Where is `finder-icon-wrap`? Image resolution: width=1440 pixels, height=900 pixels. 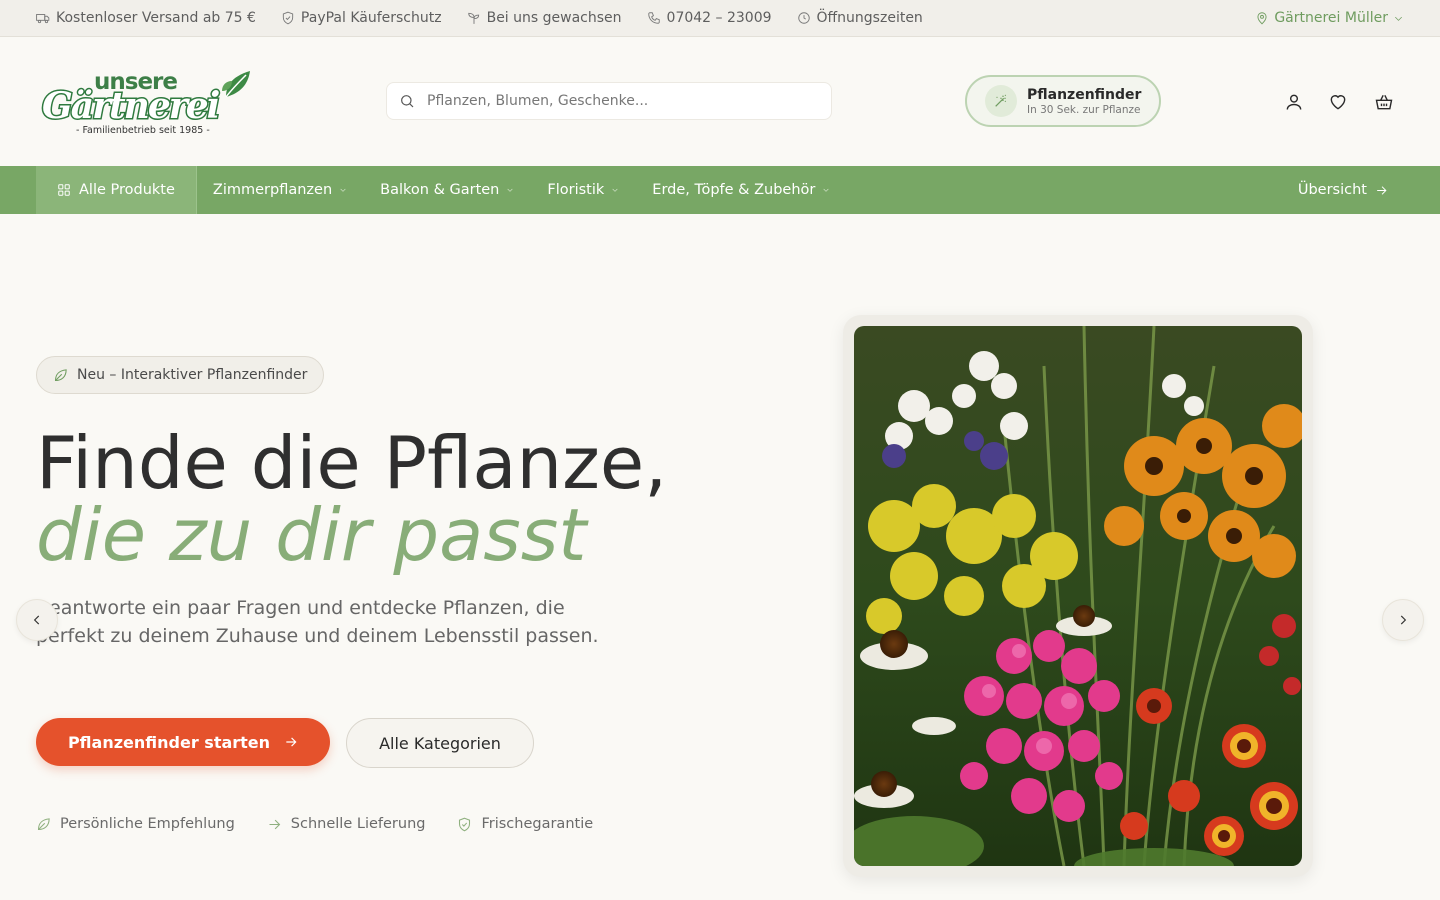
finder-icon-wrap is located at coordinates (1001, 101).